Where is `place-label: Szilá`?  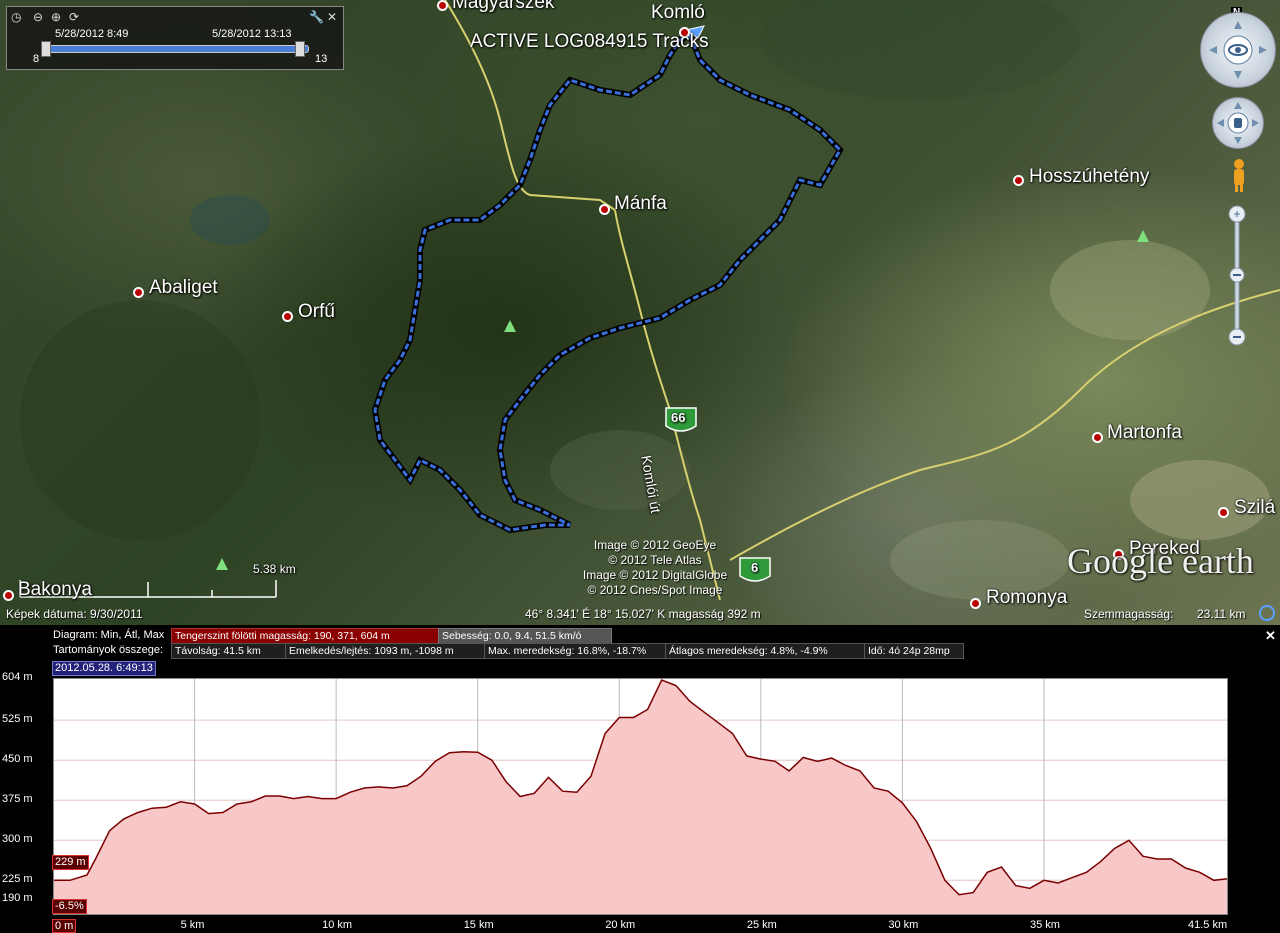
place-label: Szilá is located at coordinates (1254, 508).